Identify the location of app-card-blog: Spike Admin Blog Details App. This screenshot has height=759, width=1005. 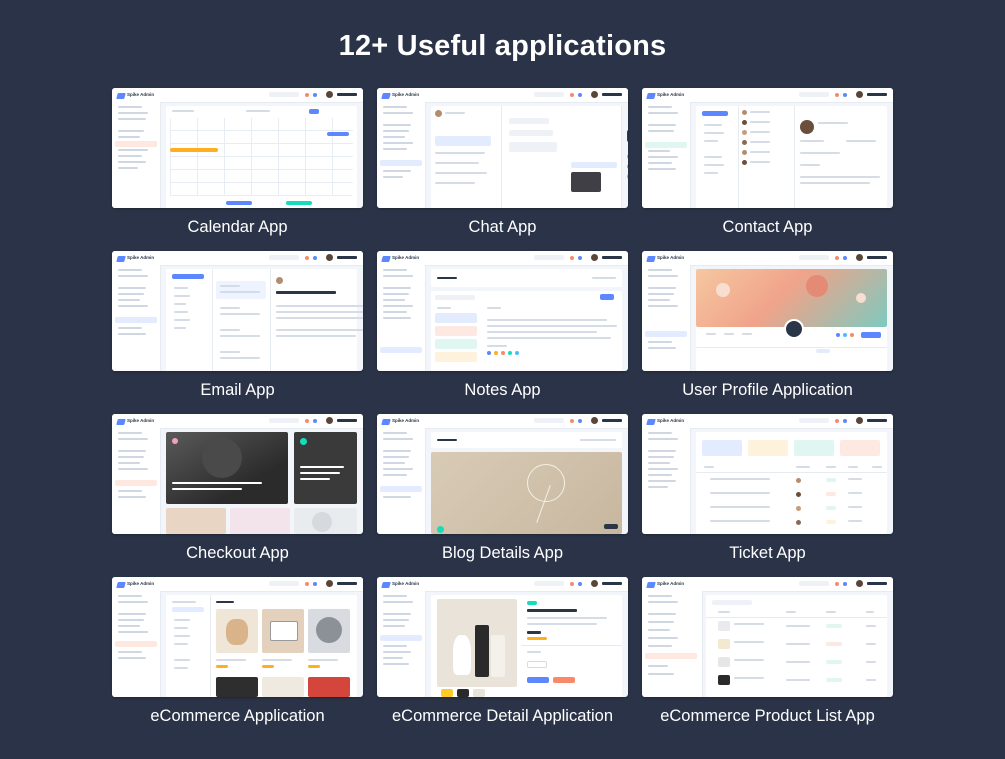
(502, 495).